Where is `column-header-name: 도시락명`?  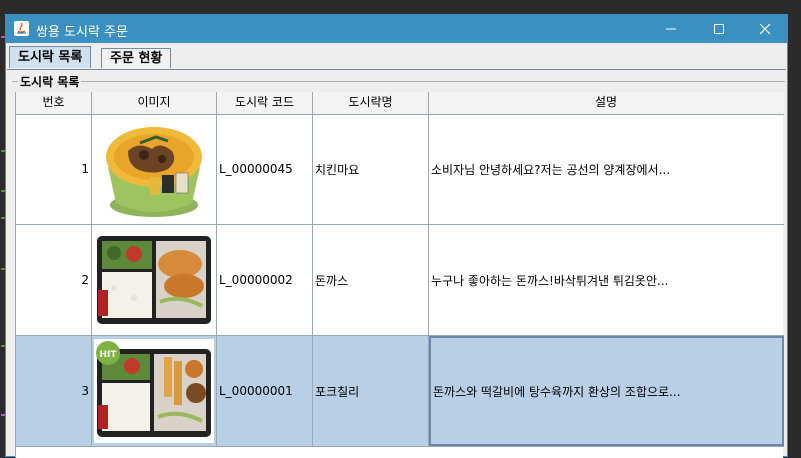
column-header-name: 도시락명 is located at coordinates (371, 103).